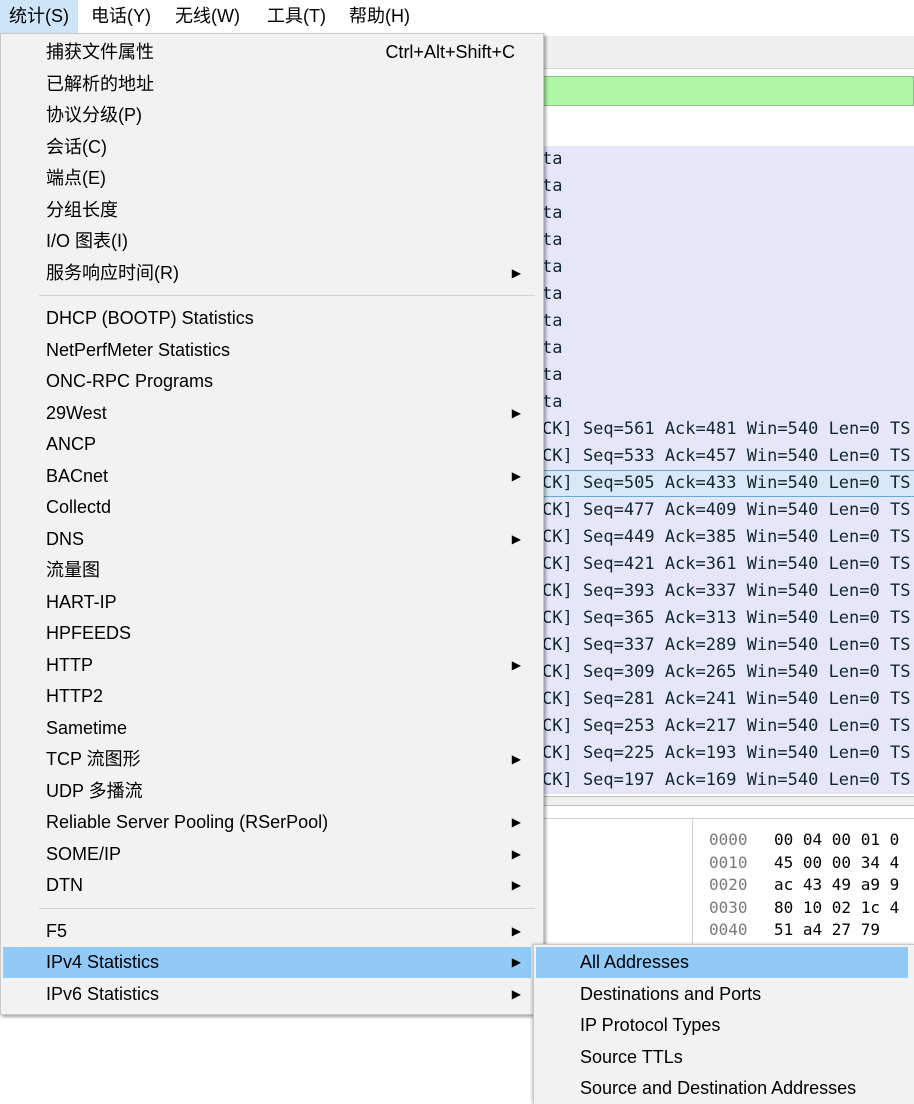  I want to click on menu-item: 协议分级(P), so click(267, 115).